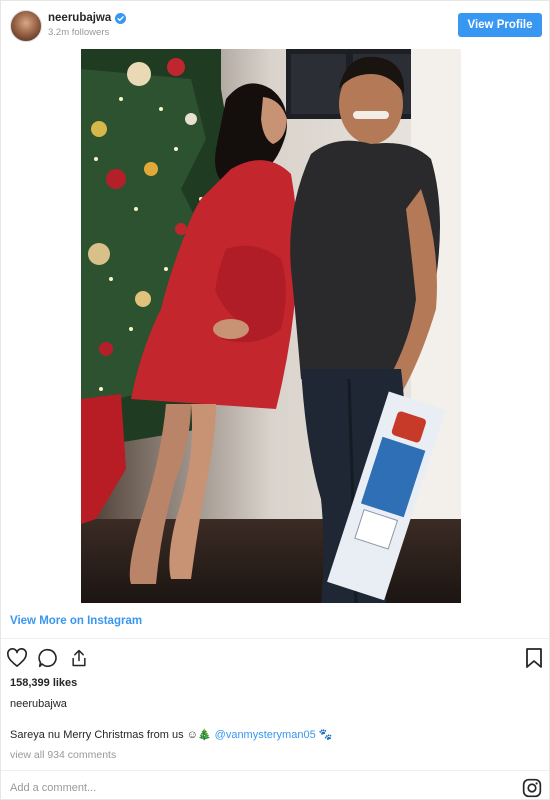 This screenshot has height=800, width=550. Describe the element at coordinates (534, 658) in the screenshot. I see `bookmark-icon` at that location.